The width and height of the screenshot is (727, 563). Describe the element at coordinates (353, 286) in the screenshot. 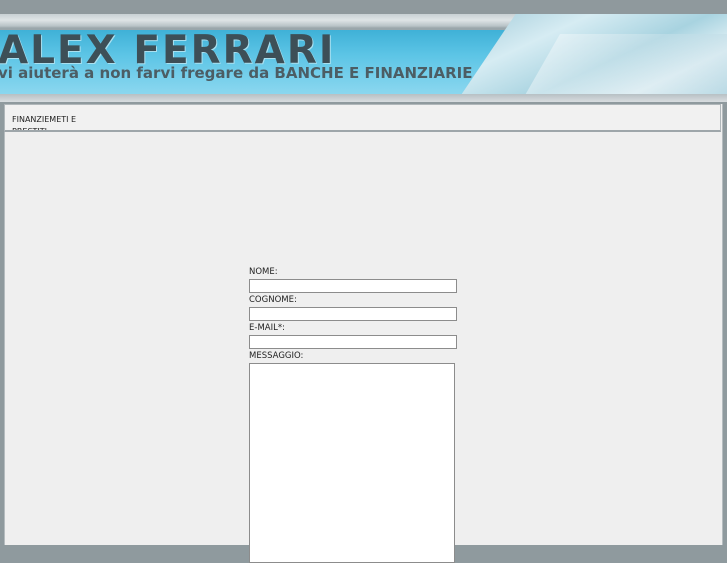

I see `nome-field` at that location.